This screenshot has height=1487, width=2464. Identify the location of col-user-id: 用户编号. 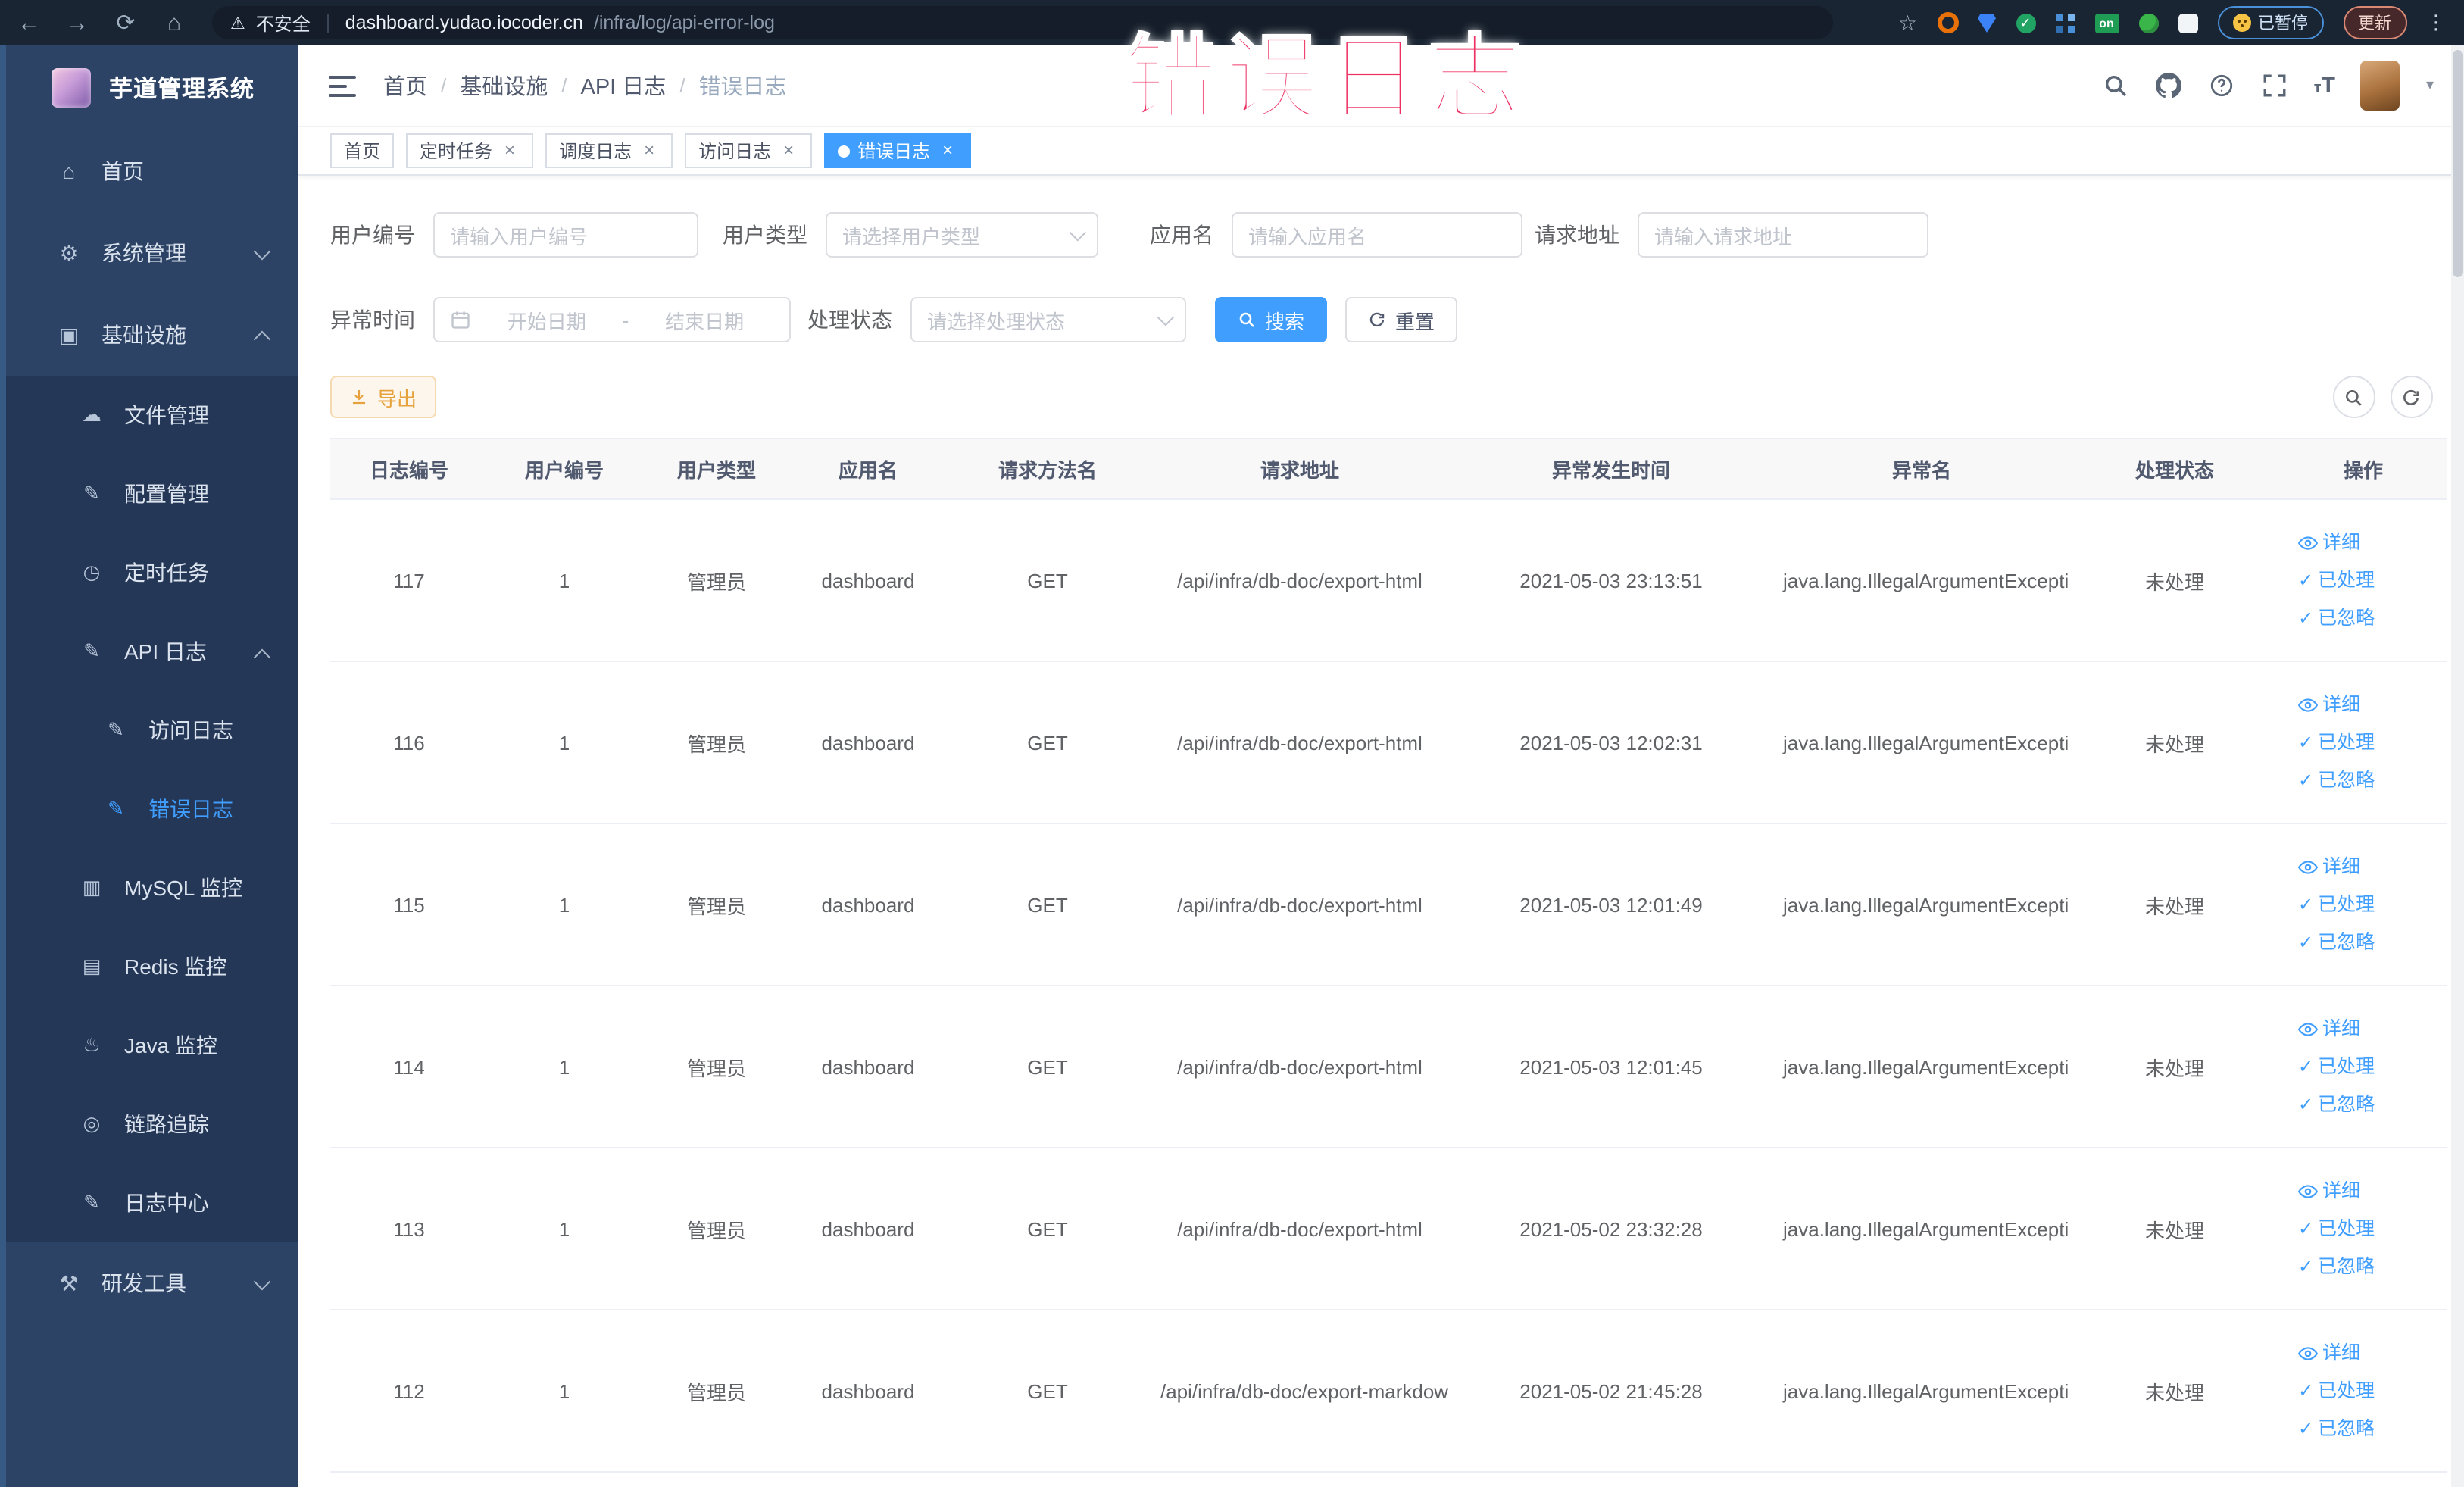
(564, 469).